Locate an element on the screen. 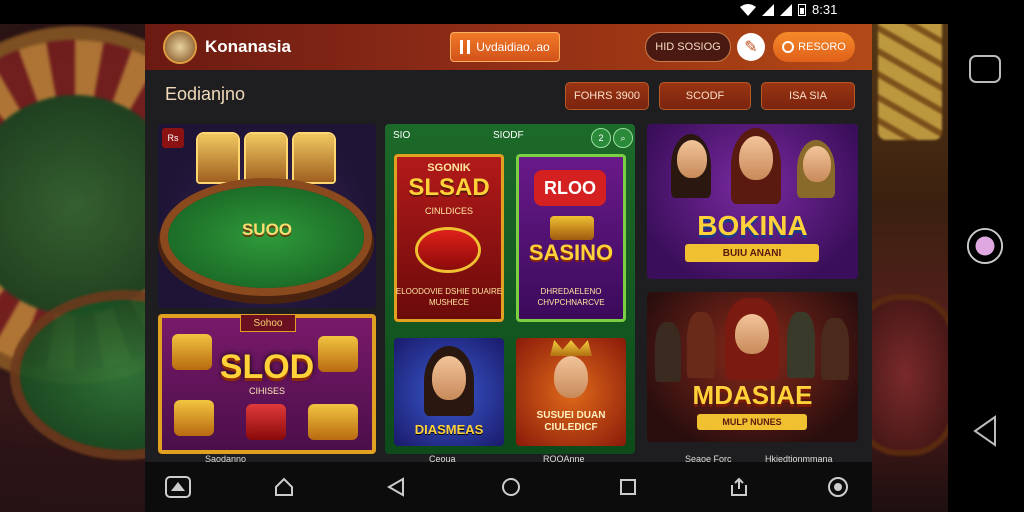 This screenshot has height=512, width=1024. game-tile-slots: Sohoo SLOD CIHISES is located at coordinates (267, 384).